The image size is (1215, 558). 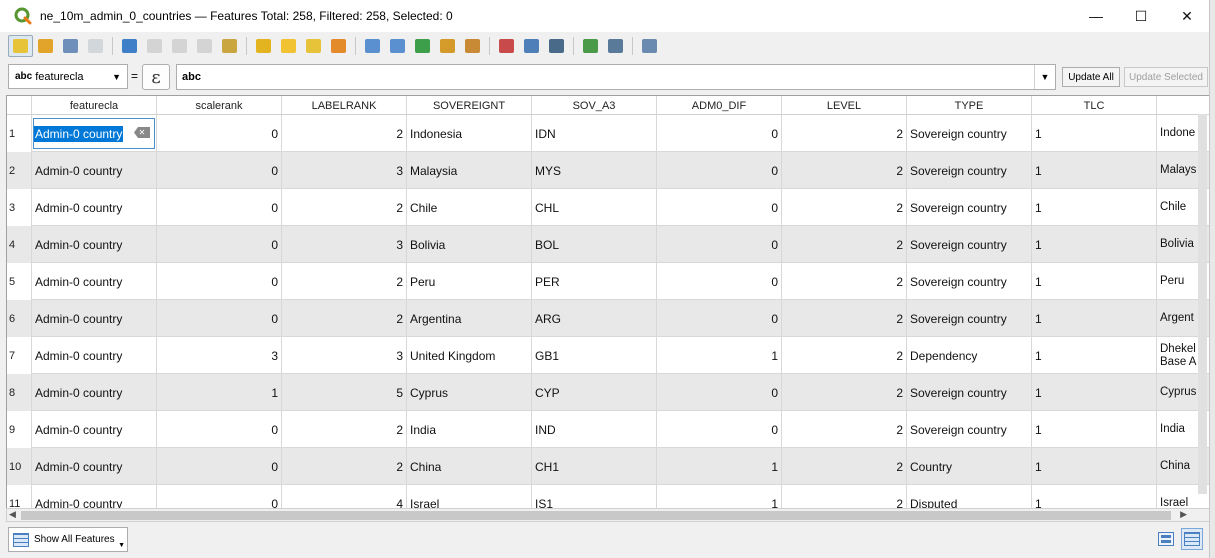 What do you see at coordinates (94, 133) in the screenshot?
I see `table-cell-editing: Admin-0 country ✕` at bounding box center [94, 133].